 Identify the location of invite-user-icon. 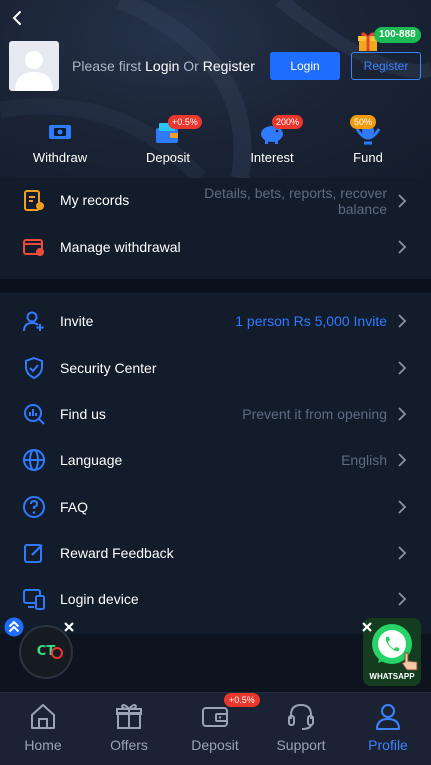
(33, 321).